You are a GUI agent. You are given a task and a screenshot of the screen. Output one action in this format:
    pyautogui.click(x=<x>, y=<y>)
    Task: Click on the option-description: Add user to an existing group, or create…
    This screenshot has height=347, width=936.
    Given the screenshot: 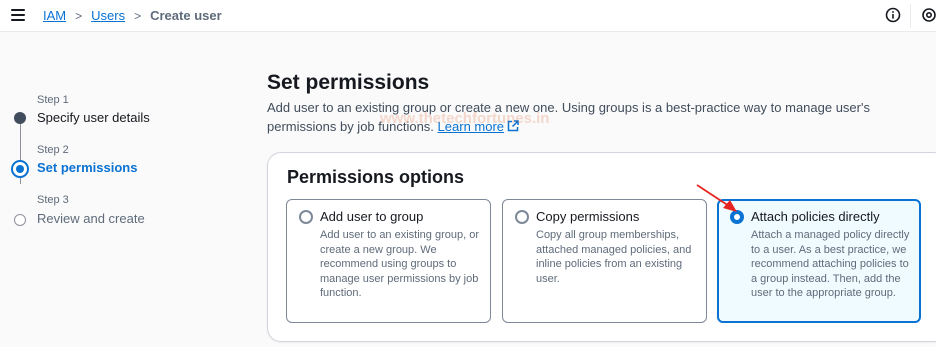 What is the action you would take?
    pyautogui.click(x=399, y=264)
    